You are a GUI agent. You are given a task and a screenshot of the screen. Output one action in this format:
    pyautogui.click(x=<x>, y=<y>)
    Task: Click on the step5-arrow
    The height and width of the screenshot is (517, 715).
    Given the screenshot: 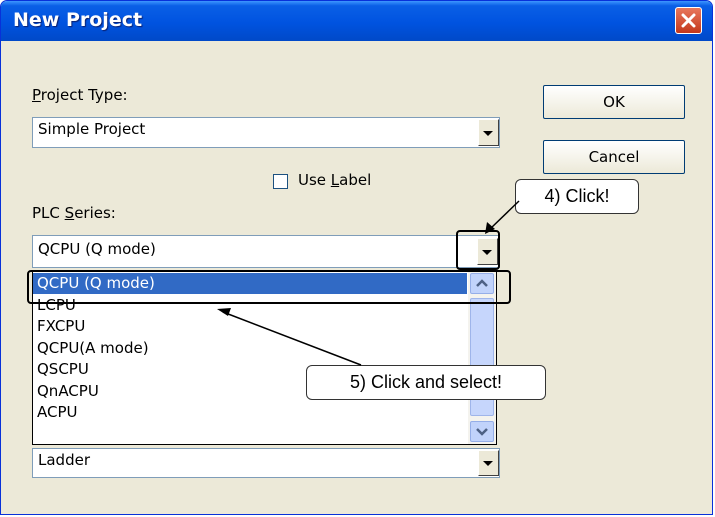 What is the action you would take?
    pyautogui.click(x=292, y=338)
    